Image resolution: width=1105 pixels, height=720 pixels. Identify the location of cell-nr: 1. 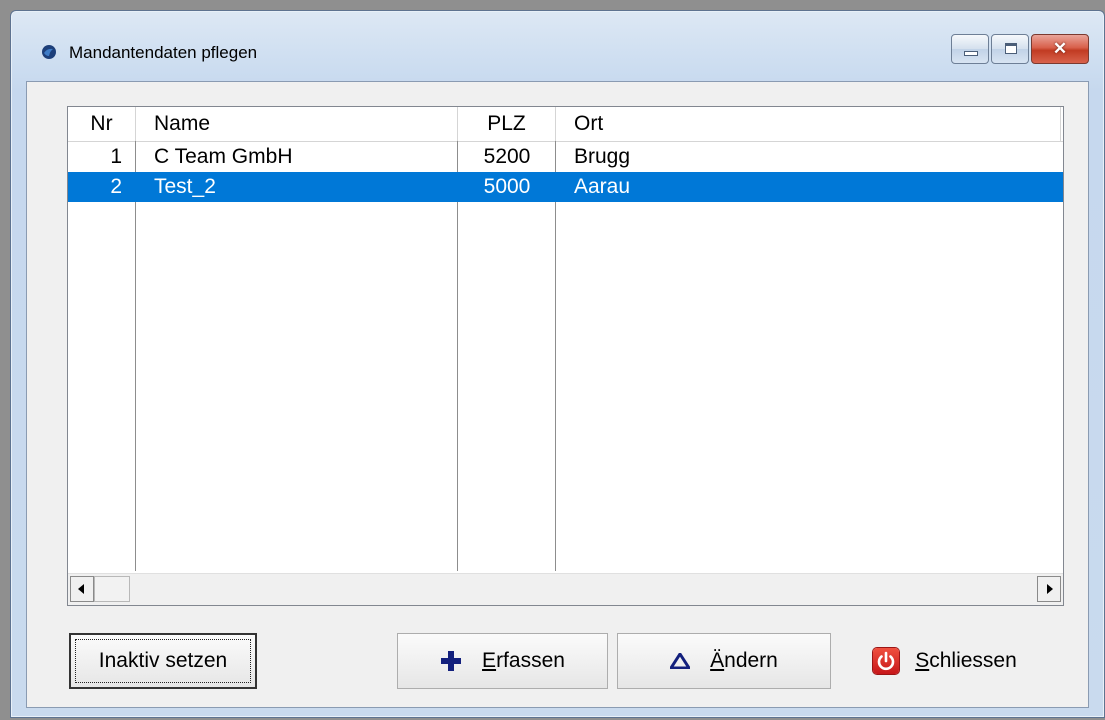
(116, 156).